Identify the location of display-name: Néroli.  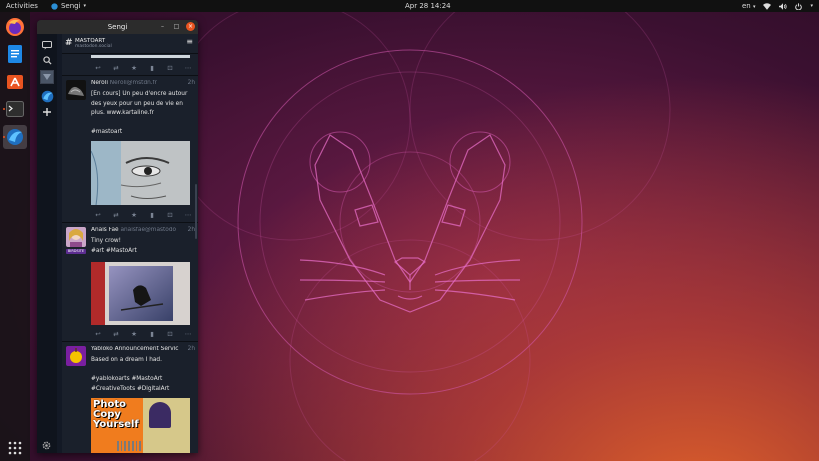
(99, 83).